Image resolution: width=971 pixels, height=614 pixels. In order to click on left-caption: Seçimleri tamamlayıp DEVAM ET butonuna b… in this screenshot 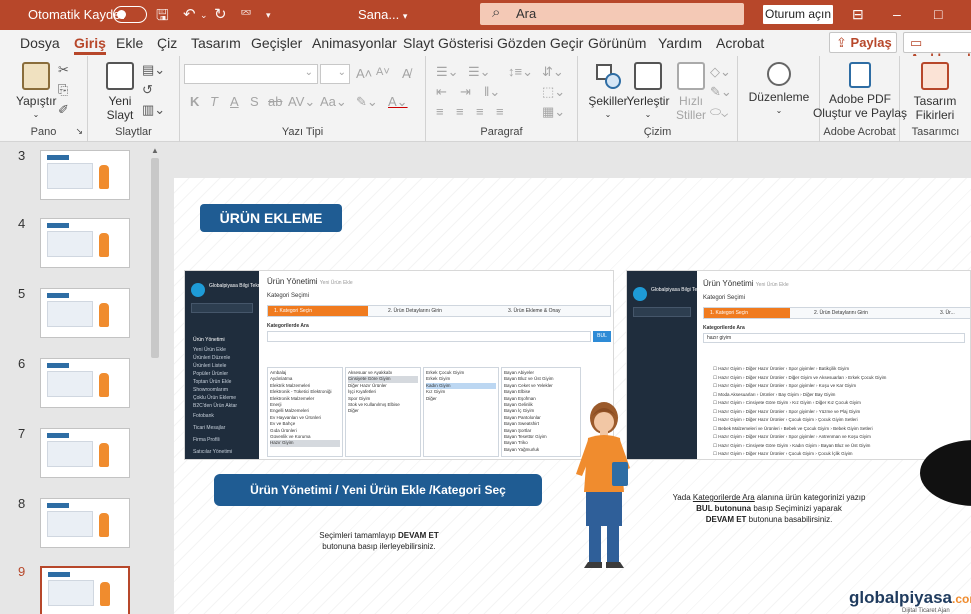, I will do `click(379, 541)`.